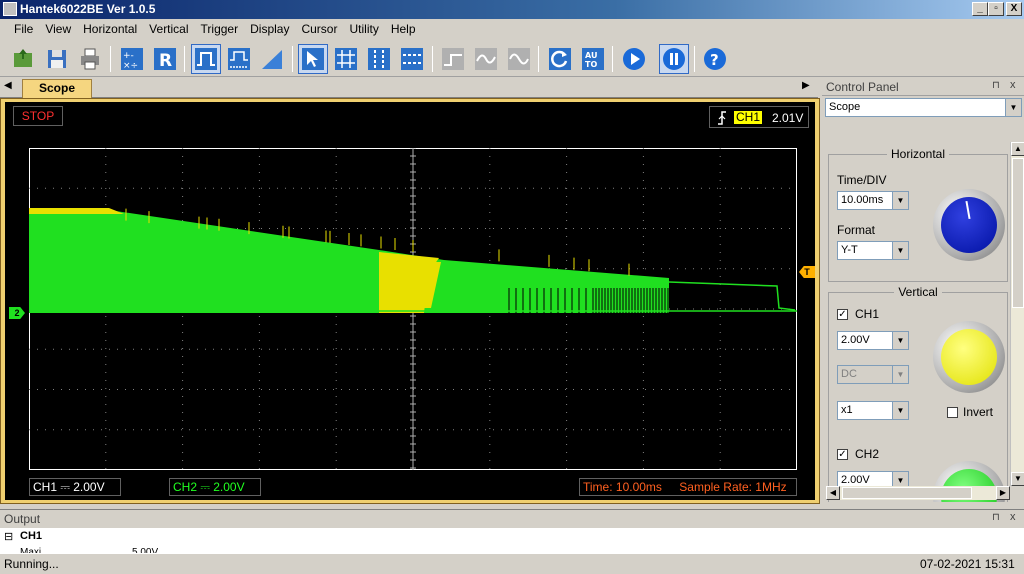  What do you see at coordinates (57, 59) in the screenshot?
I see `save-button` at bounding box center [57, 59].